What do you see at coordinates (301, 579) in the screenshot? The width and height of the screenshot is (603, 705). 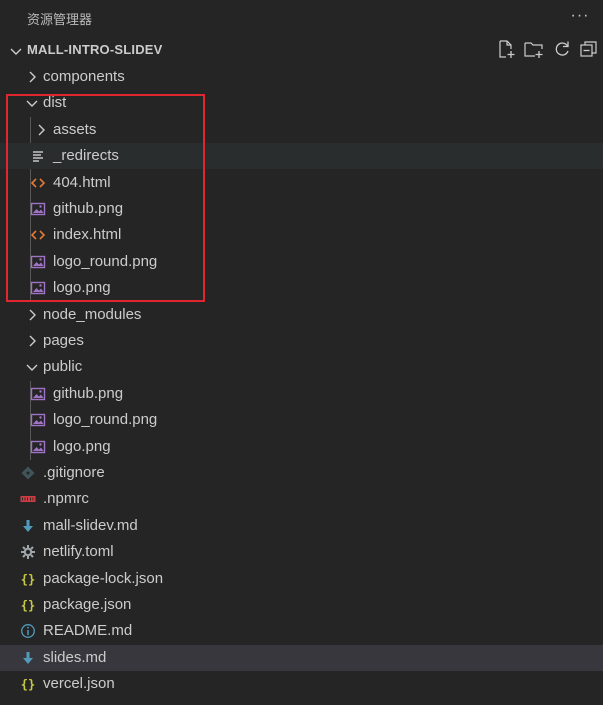 I see `tree-file-package-lock.json: {} package-lock.json` at bounding box center [301, 579].